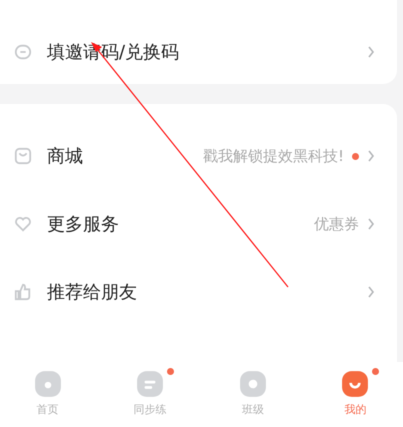  Describe the element at coordinates (83, 224) in the screenshot. I see `menu-item-label: 更多服务` at that location.